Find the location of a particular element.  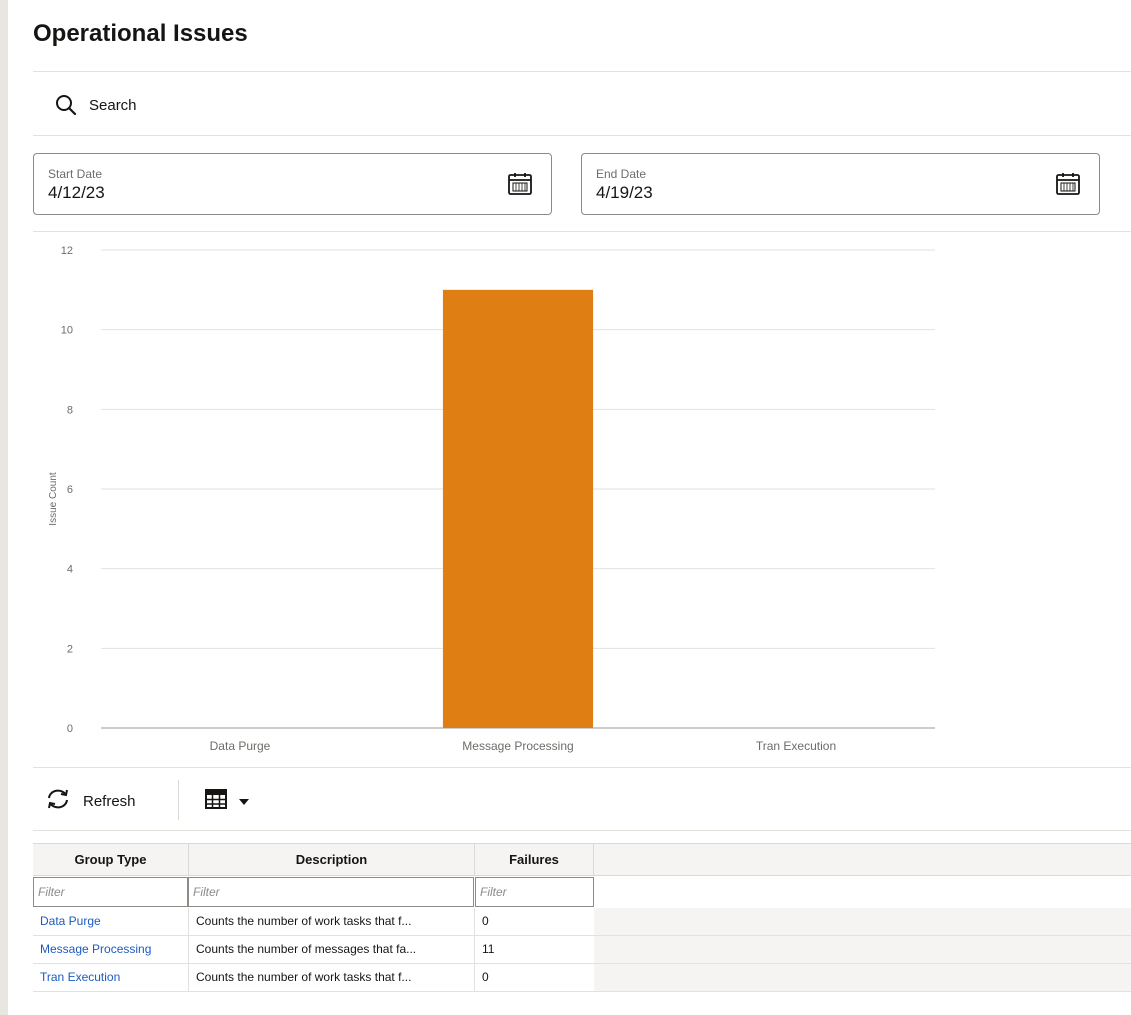

toolbar-divider is located at coordinates (582, 830).